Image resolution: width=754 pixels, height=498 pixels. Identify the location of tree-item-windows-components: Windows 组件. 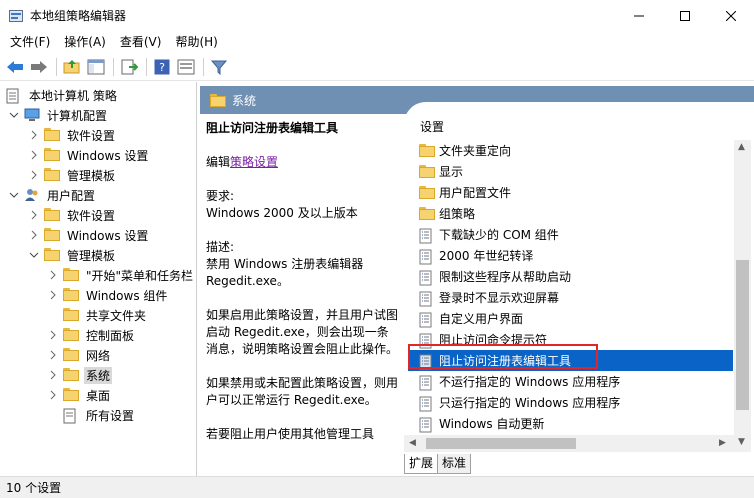
(108, 295).